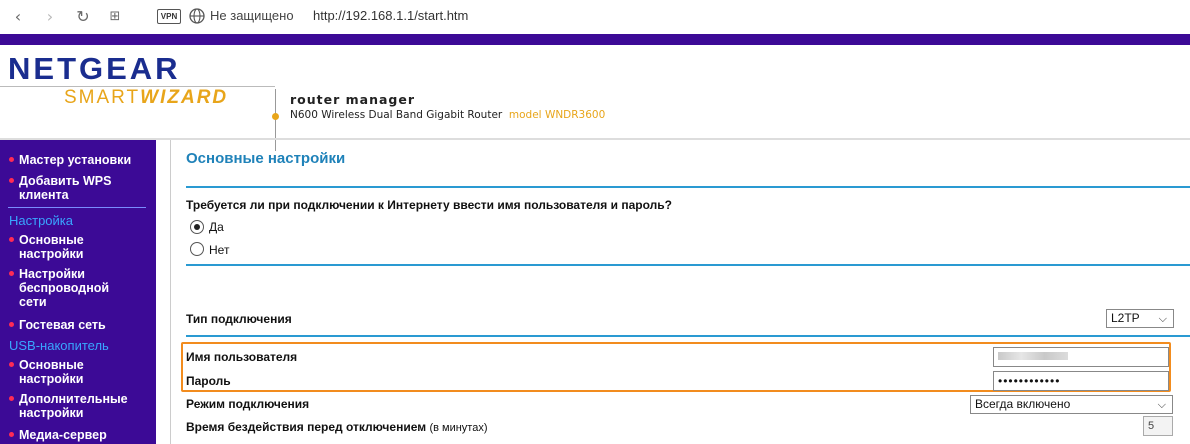  I want to click on product-name: router manager, so click(353, 99).